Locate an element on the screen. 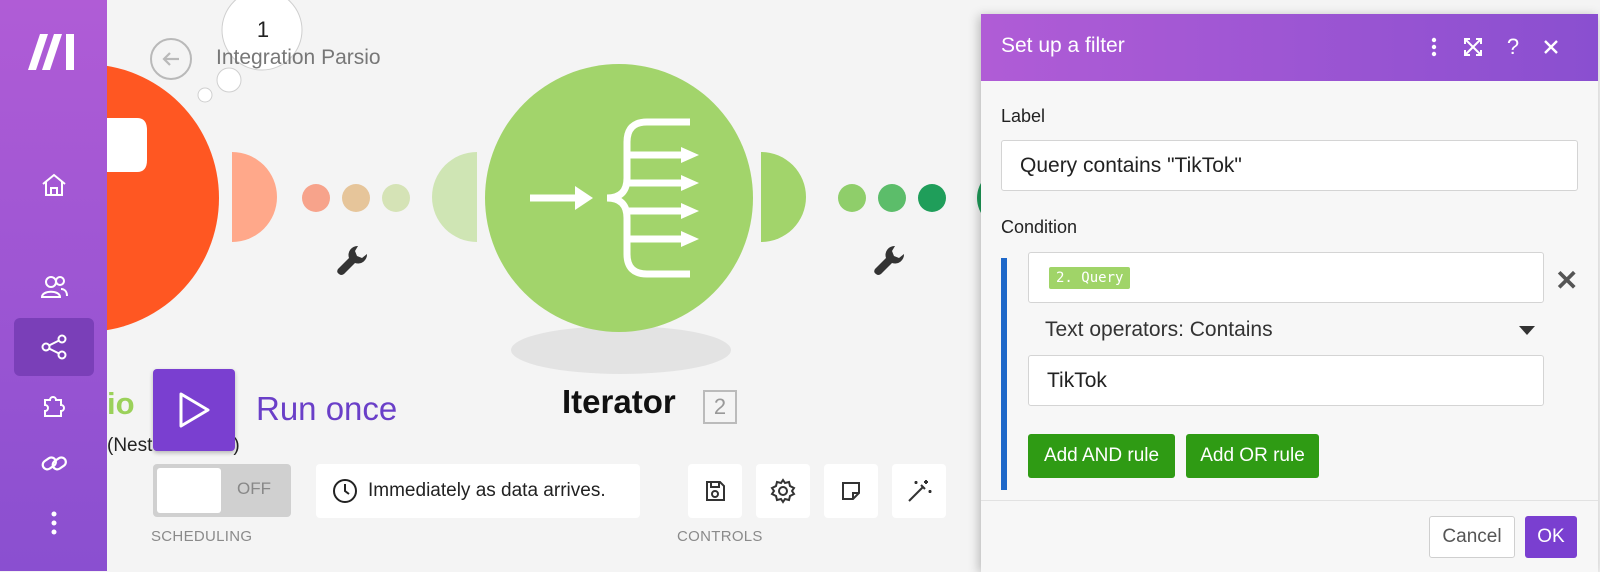 The width and height of the screenshot is (1600, 572). schedule-setting: Immediately as data arrives. is located at coordinates (478, 491).